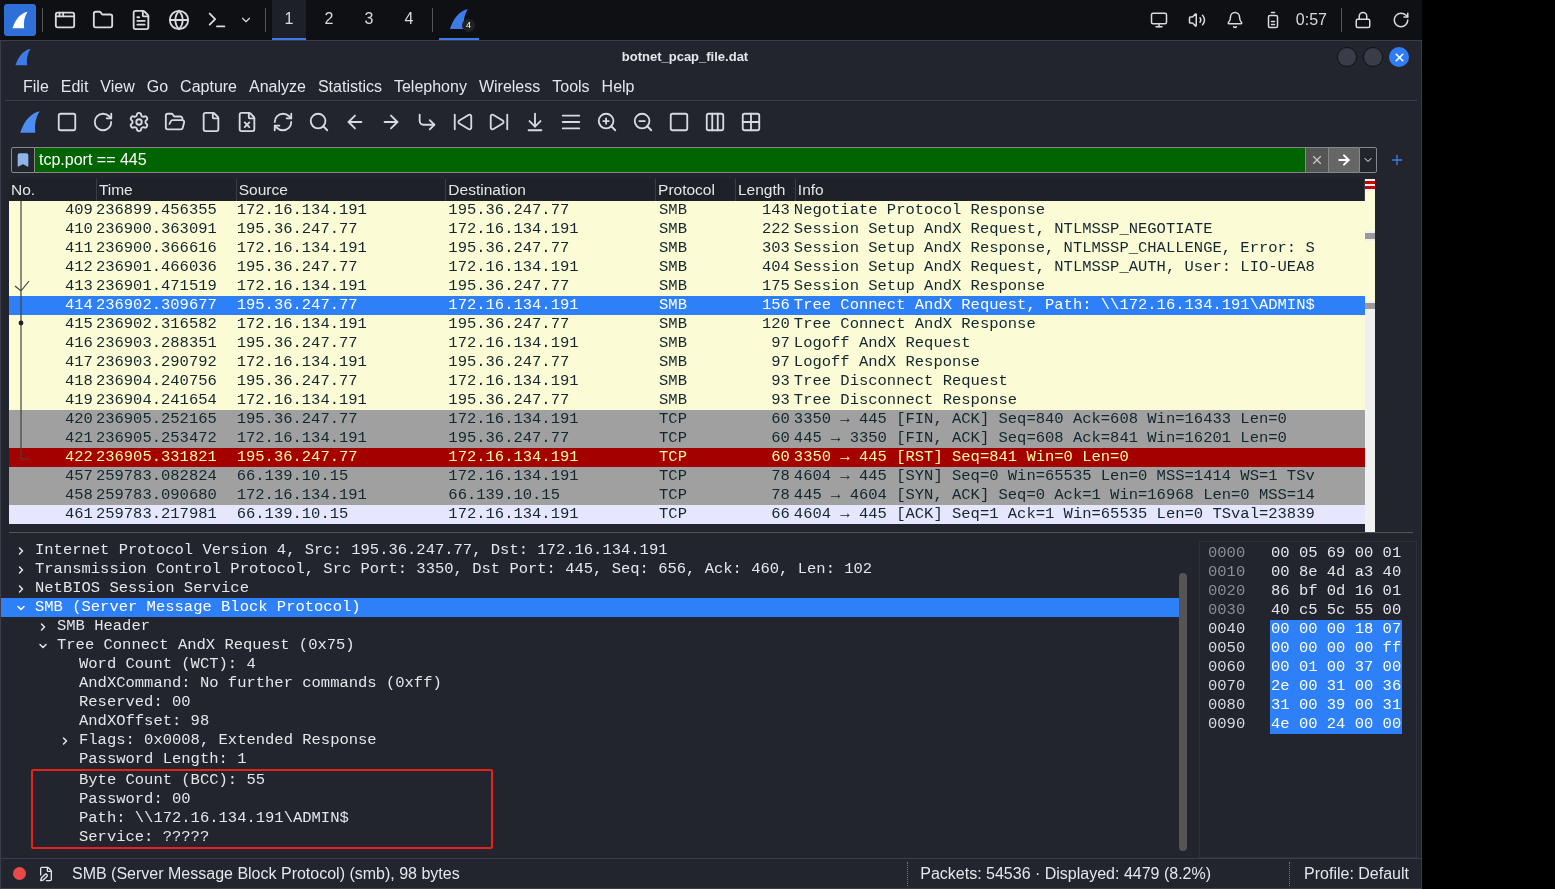 The width and height of the screenshot is (1555, 889). I want to click on tree-item: Tree Connect AndX Request (0x75), so click(590, 645).